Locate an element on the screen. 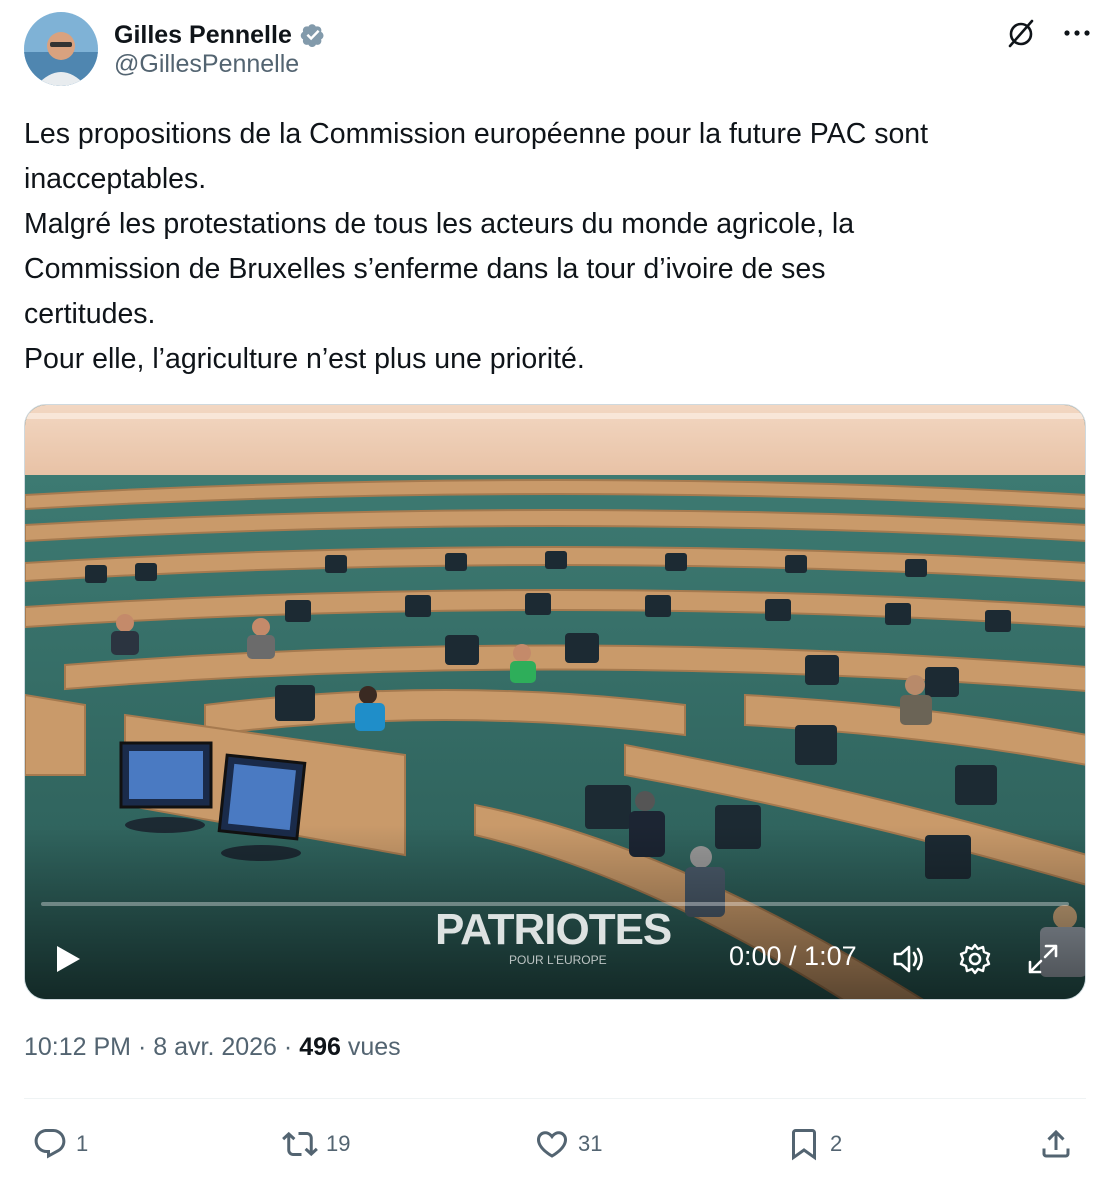 This screenshot has width=1108, height=1179. repost-icon is located at coordinates (300, 1144).